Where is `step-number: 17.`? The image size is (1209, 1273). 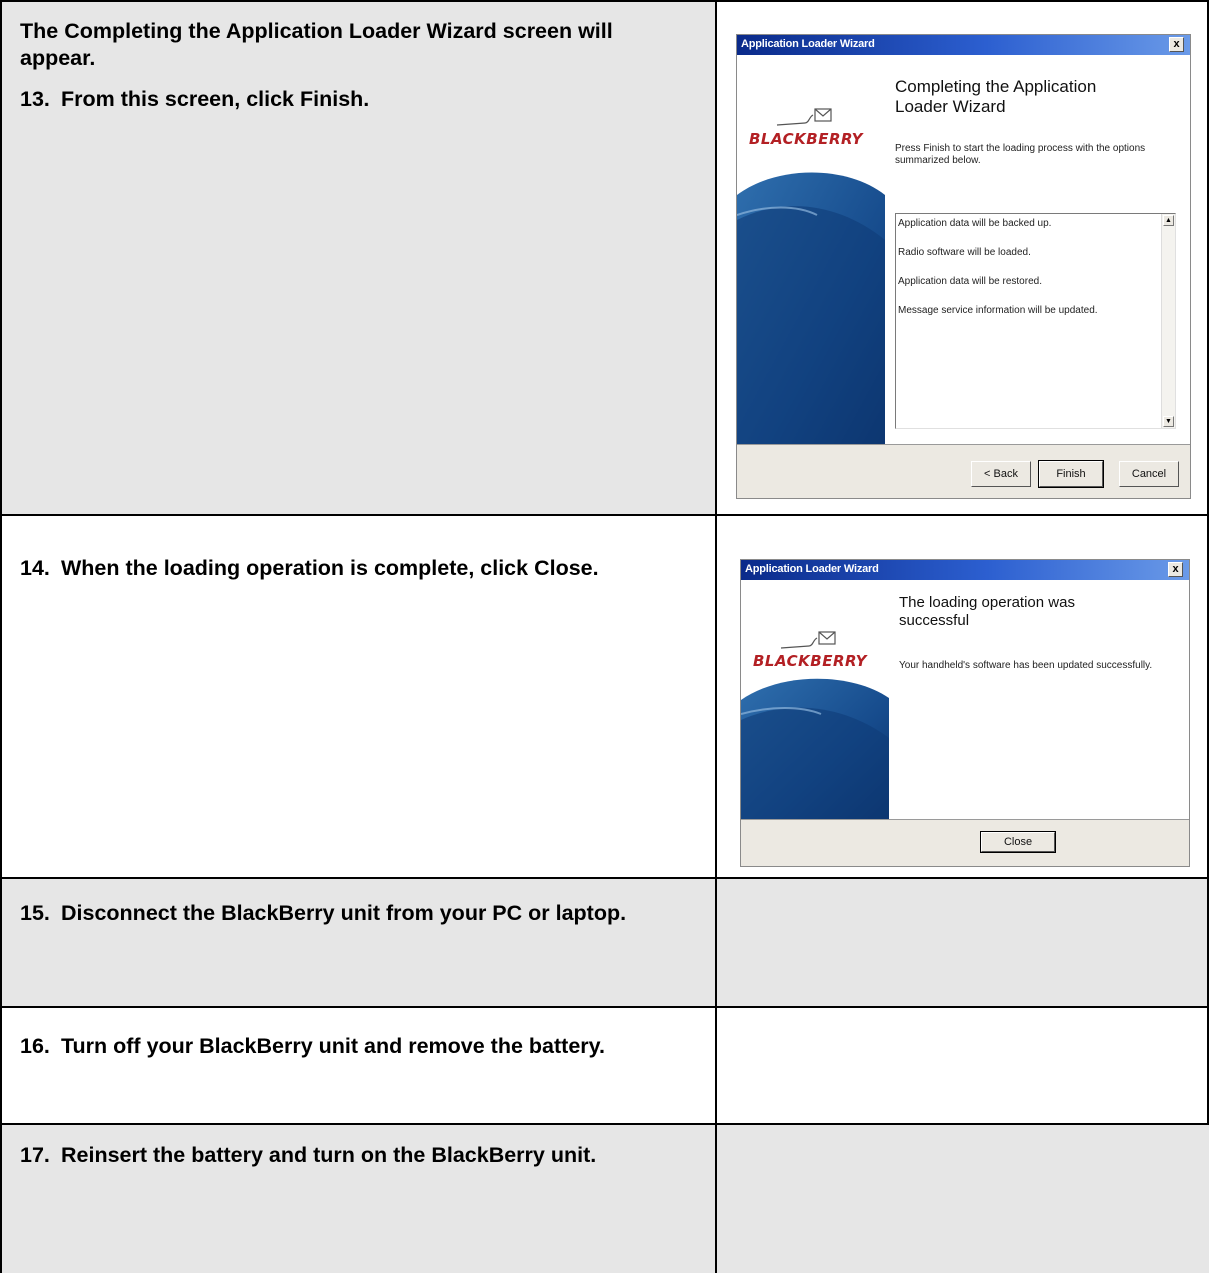
step-number: 17. is located at coordinates (35, 1155).